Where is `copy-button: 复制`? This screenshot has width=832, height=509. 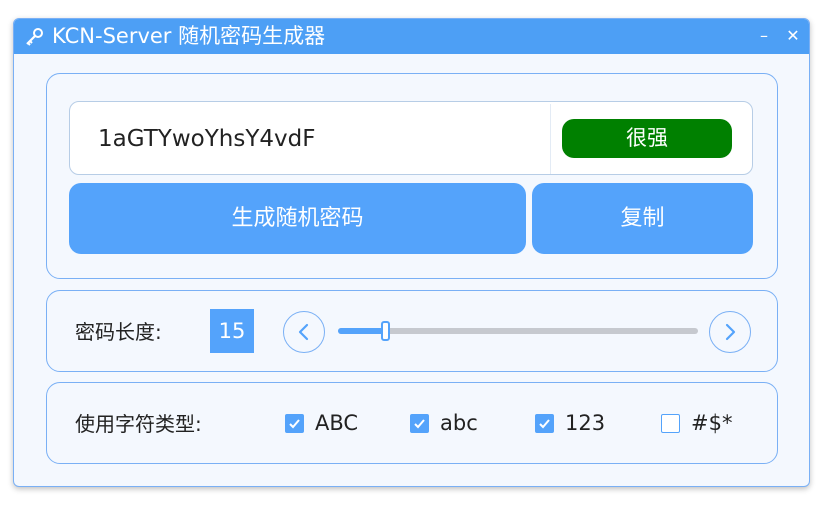
copy-button: 复制 is located at coordinates (642, 218).